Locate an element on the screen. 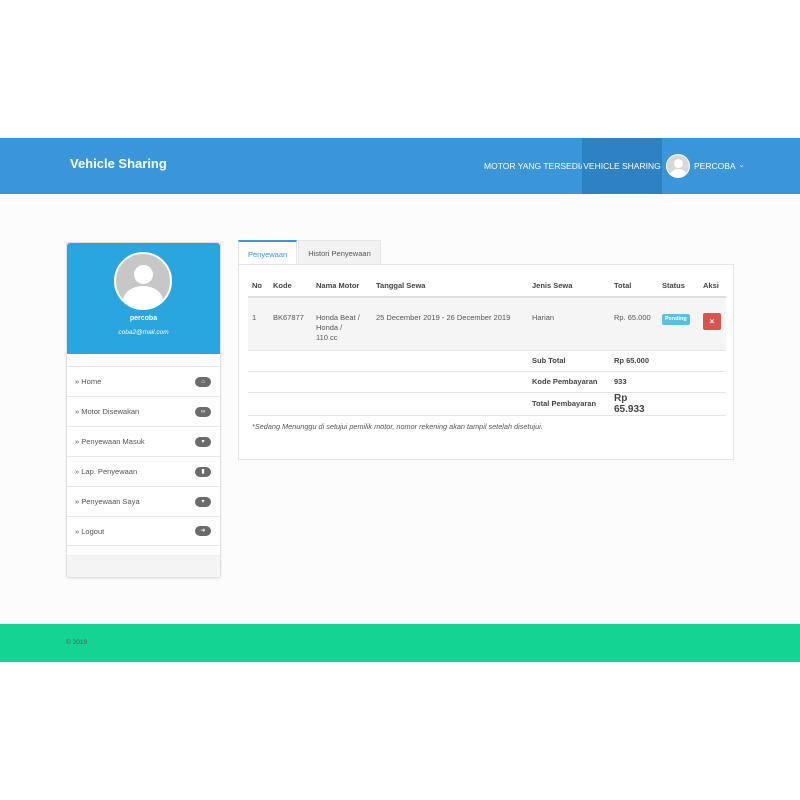 This screenshot has width=800, height=800. subtotal-label: Sub Total is located at coordinates (569, 361).